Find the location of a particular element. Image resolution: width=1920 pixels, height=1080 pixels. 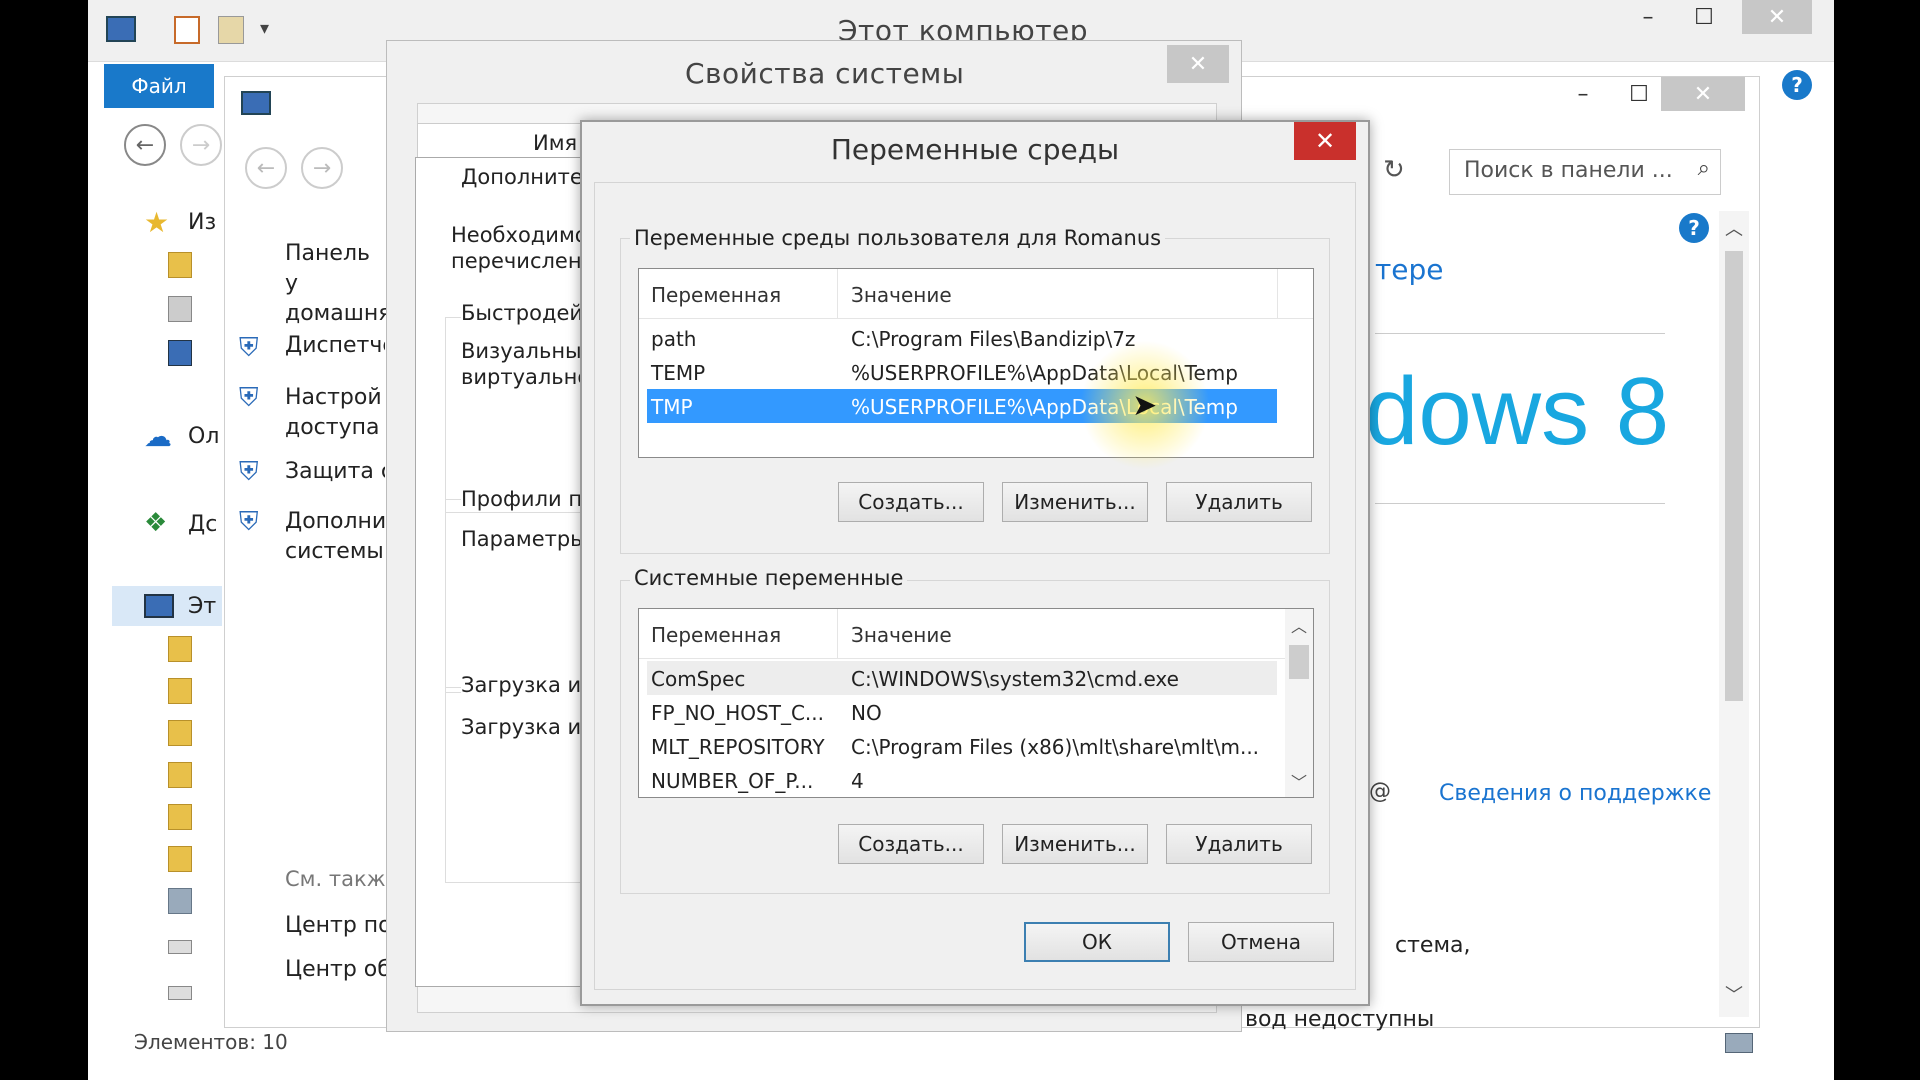

system-vars-label: Системные переменные is located at coordinates (769, 578).